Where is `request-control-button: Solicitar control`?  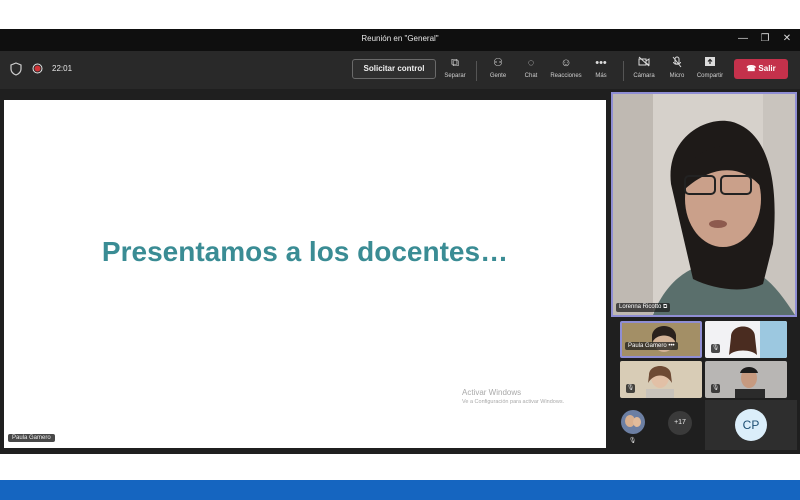
request-control-button: Solicitar control is located at coordinates (394, 69).